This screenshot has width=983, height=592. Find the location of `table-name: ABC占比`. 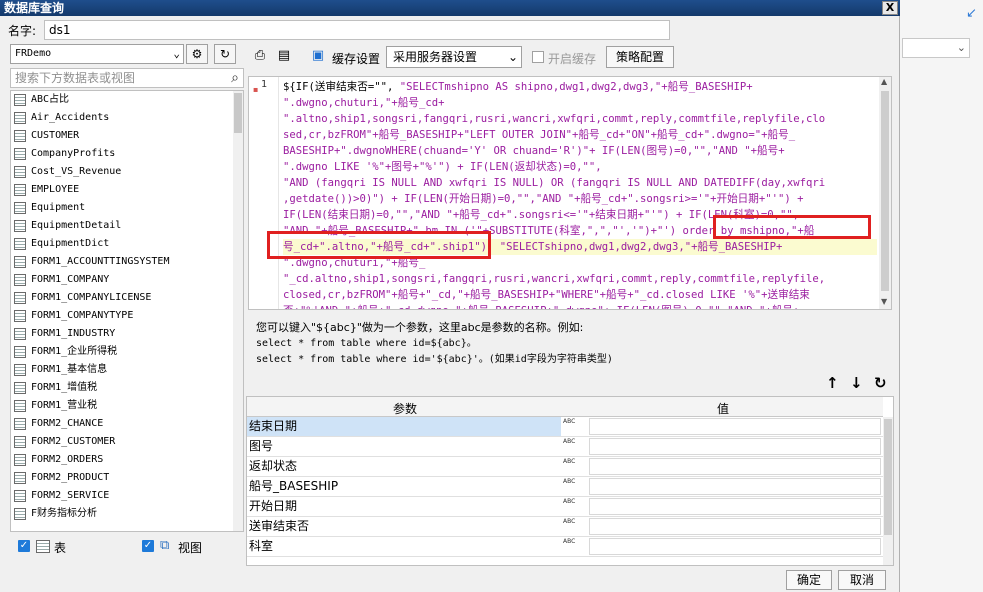

table-name: ABC占比 is located at coordinates (50, 99).